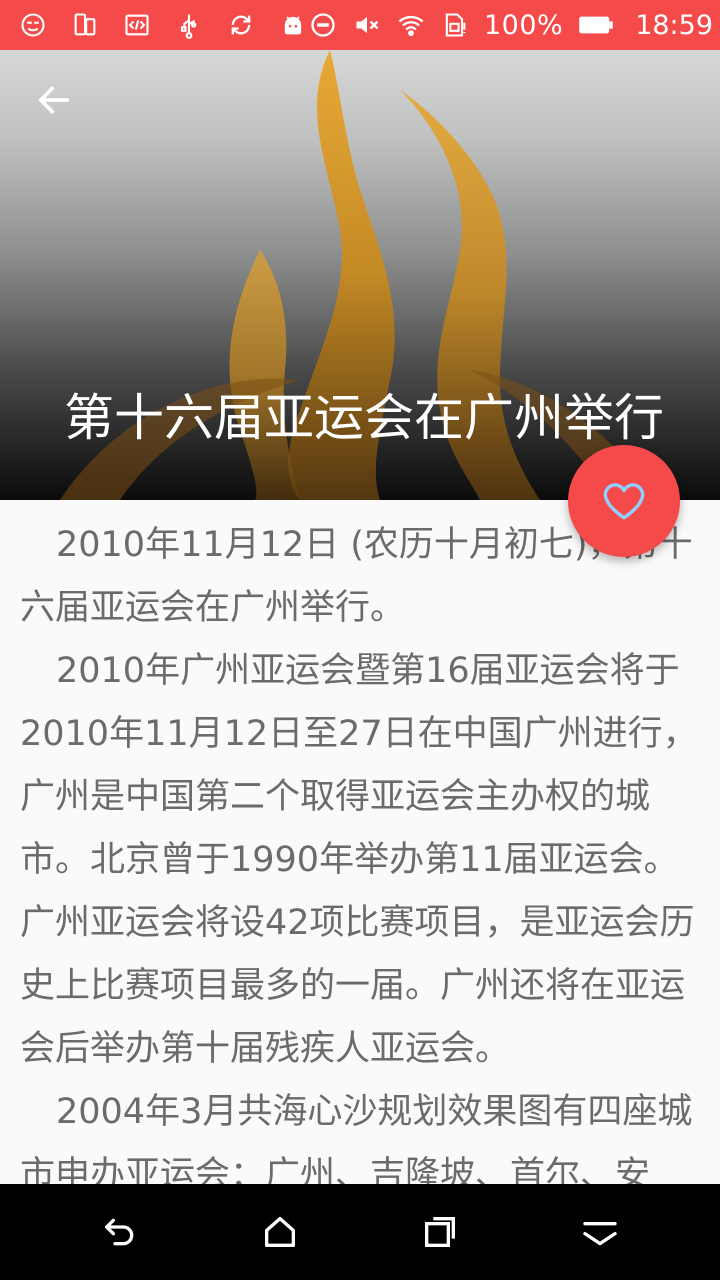 The width and height of the screenshot is (720, 1280). I want to click on favorite-button, so click(624, 501).